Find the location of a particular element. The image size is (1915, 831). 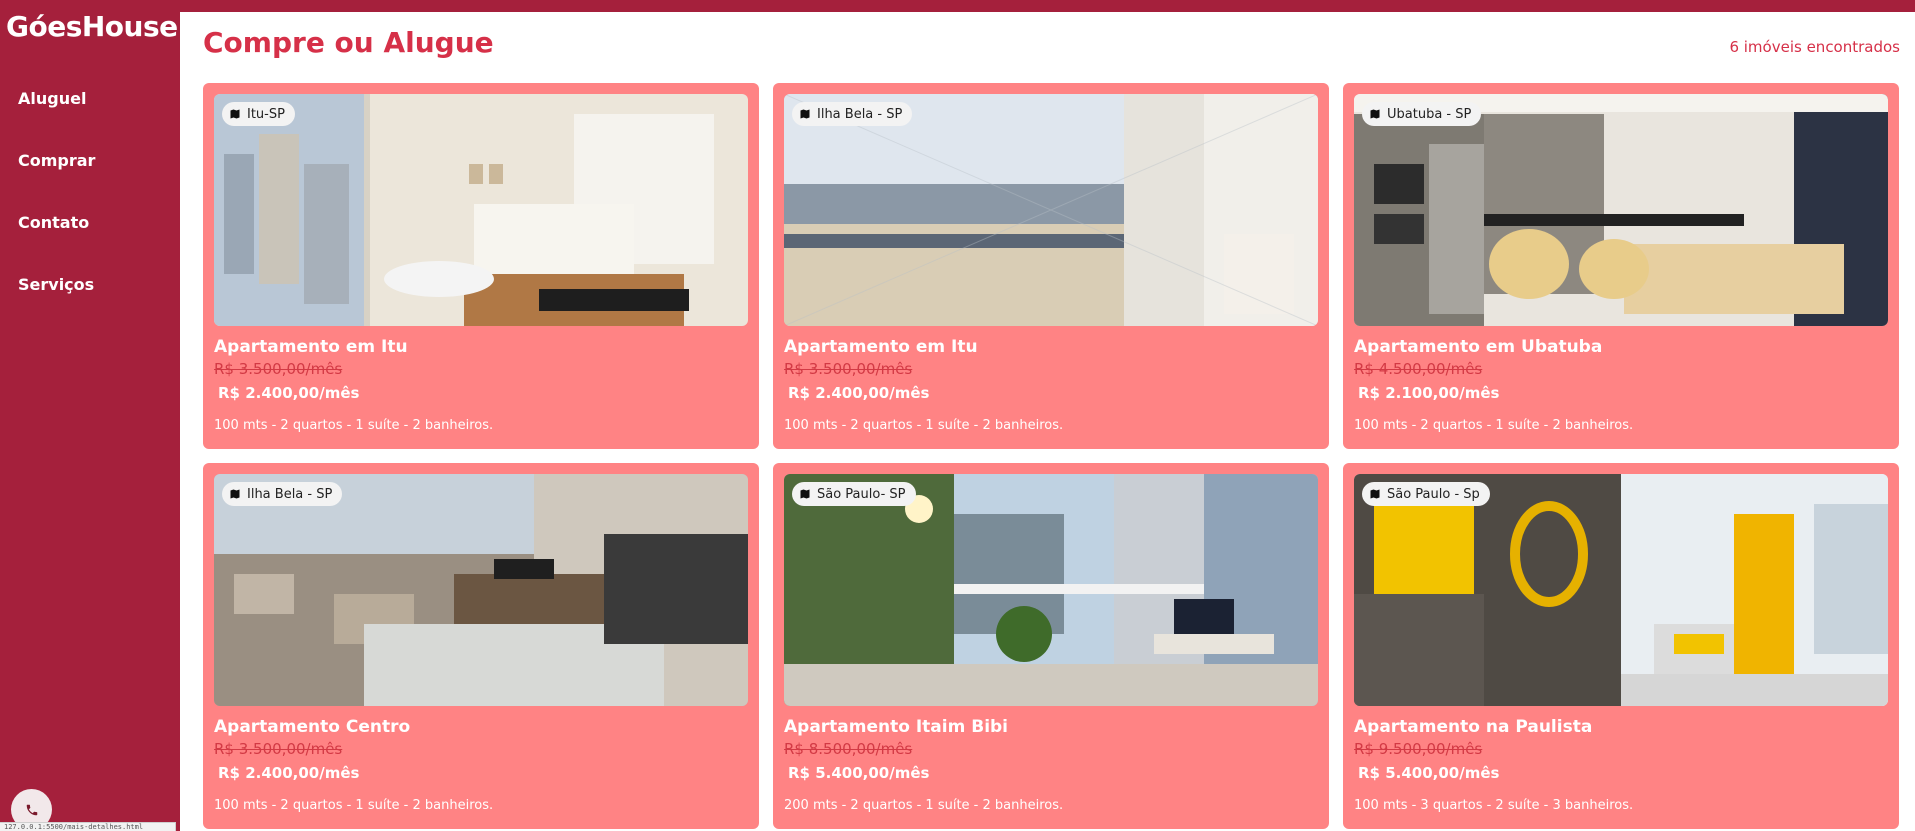

location-label: Ubatuba - SP is located at coordinates (1429, 114).